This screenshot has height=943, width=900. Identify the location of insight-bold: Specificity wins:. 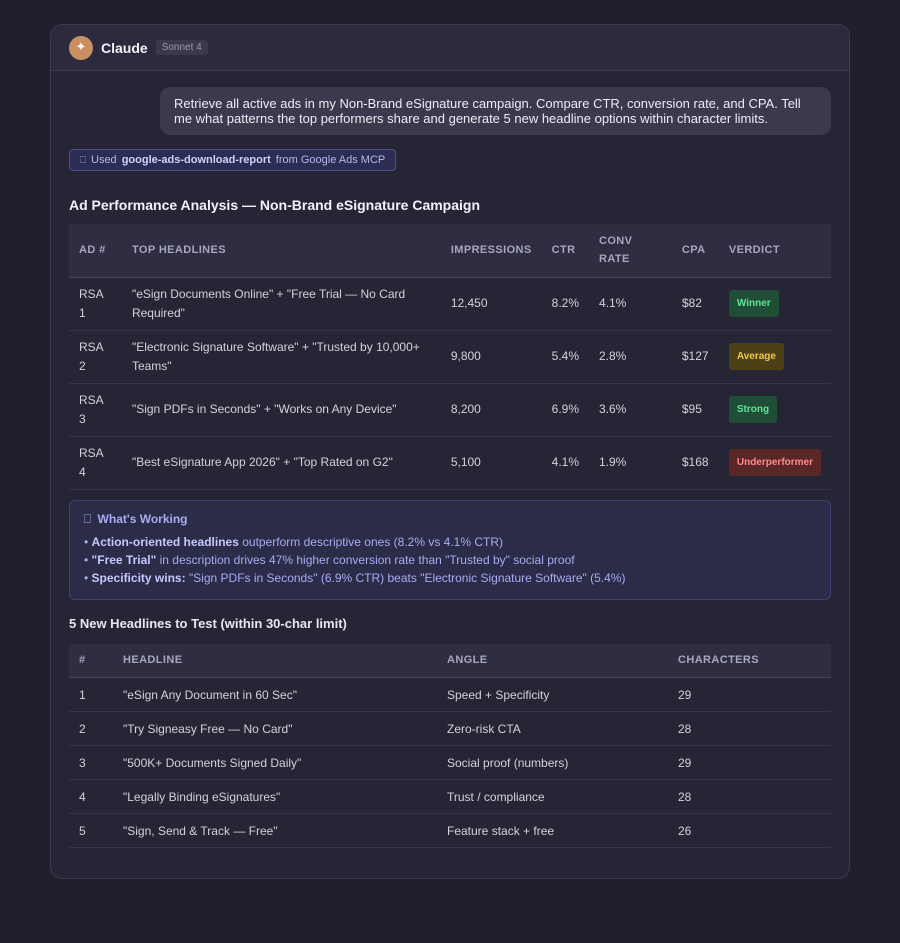
(138, 577).